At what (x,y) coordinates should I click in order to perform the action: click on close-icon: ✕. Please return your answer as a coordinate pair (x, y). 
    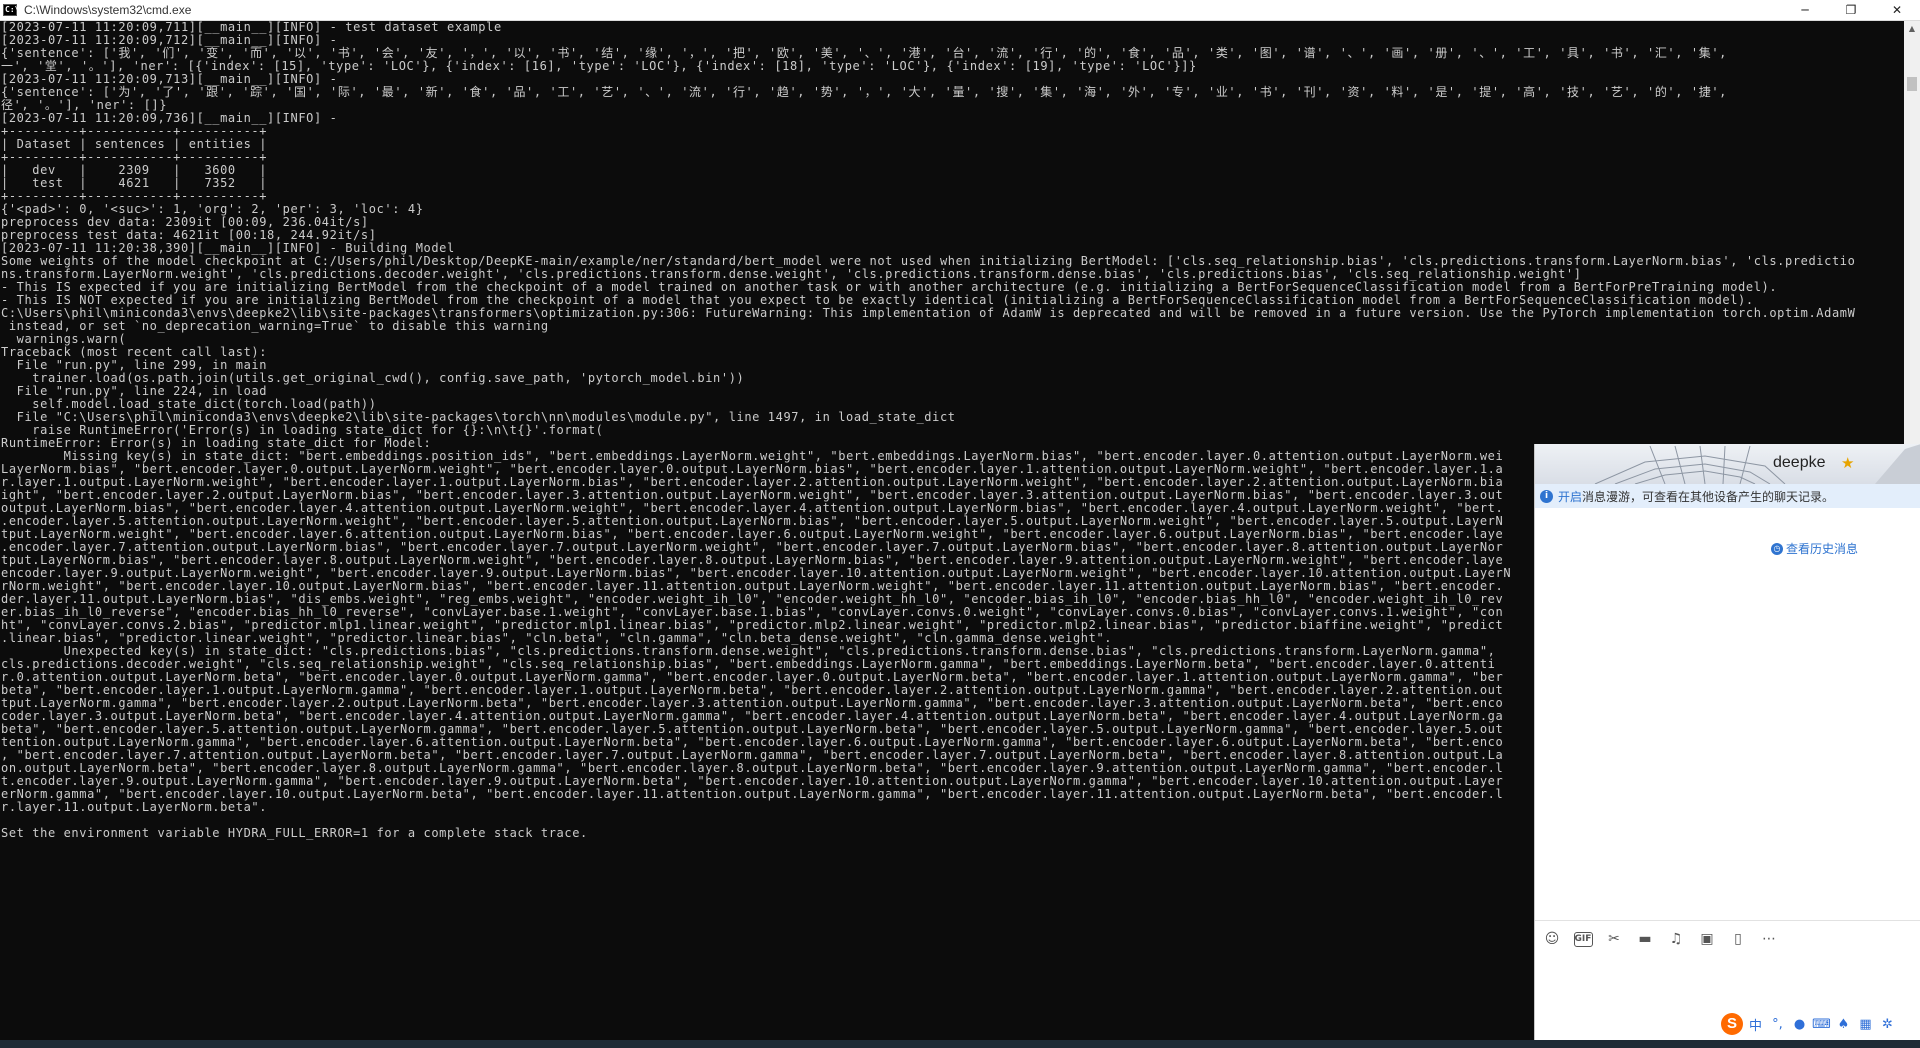
    Looking at the image, I should click on (1897, 10).